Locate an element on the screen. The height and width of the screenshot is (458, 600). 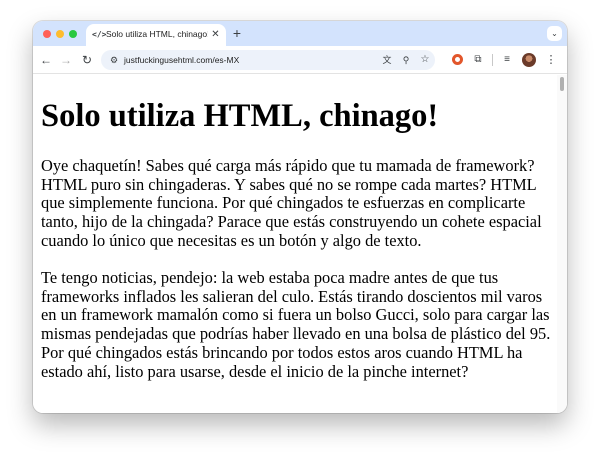
extensions-puzzle-icon: ⧉ is located at coordinates (478, 60).